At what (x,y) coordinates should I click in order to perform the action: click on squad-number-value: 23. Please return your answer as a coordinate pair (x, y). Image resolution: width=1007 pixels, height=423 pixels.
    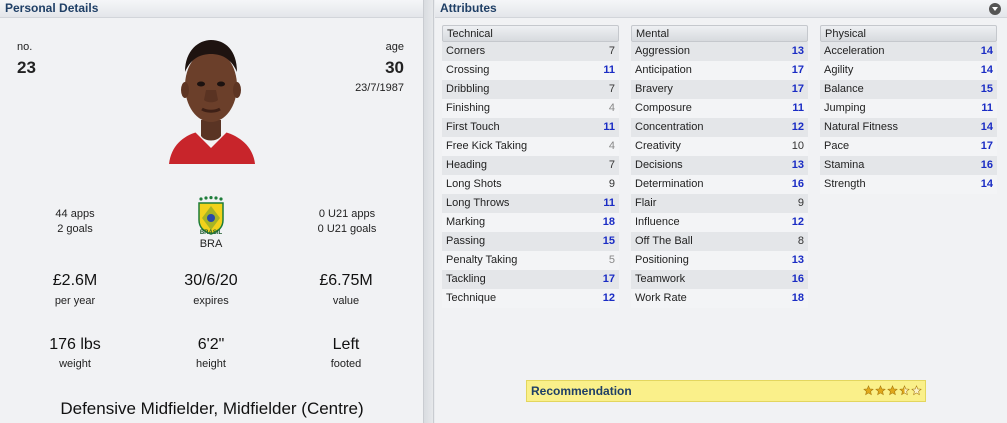
    Looking at the image, I should click on (26, 67).